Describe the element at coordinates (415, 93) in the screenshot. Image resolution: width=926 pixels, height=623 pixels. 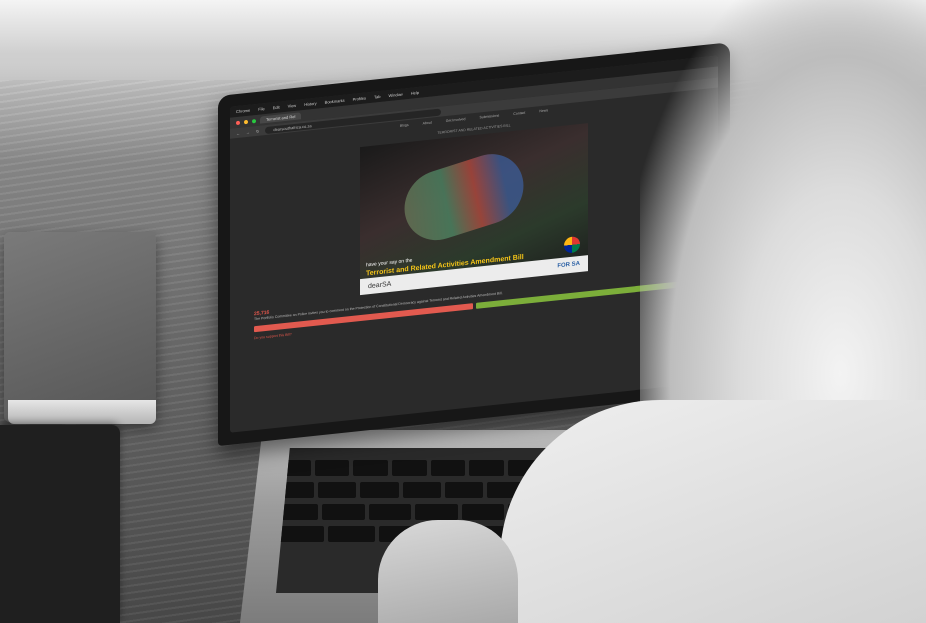
I see `menu-help: Help` at that location.